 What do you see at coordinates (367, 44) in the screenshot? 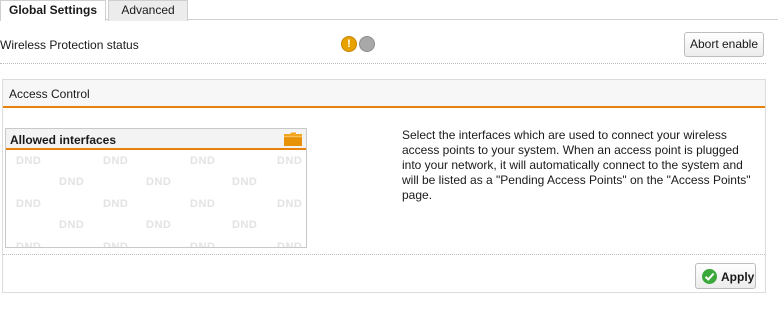
I see `status-off-icon` at bounding box center [367, 44].